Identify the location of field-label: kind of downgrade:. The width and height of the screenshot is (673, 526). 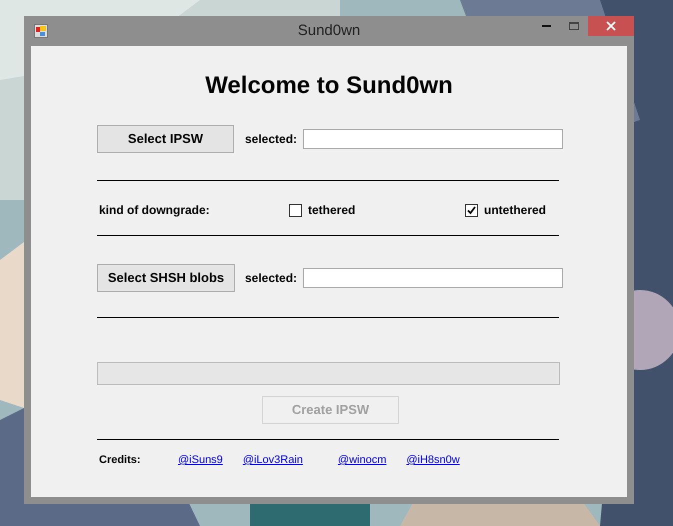
(154, 210).